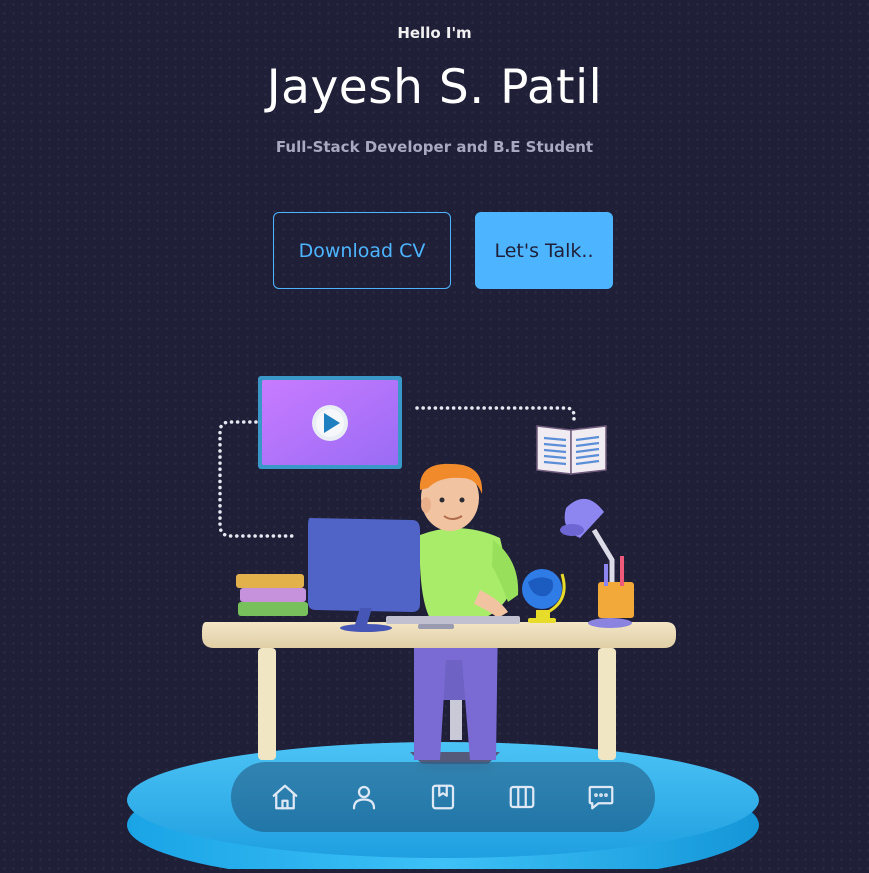 Image resolution: width=869 pixels, height=873 pixels. I want to click on user-icon, so click(363, 797).